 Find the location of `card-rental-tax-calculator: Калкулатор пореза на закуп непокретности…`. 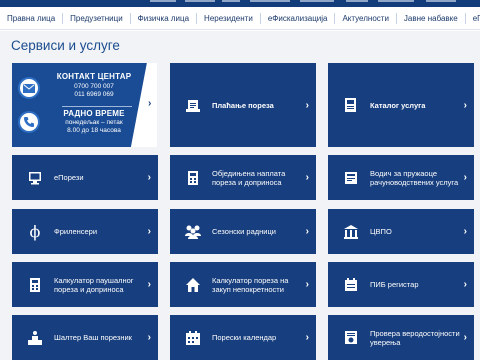

card-rental-tax-calculator: Калкулатор пореза на закуп непокретности… is located at coordinates (243, 284).